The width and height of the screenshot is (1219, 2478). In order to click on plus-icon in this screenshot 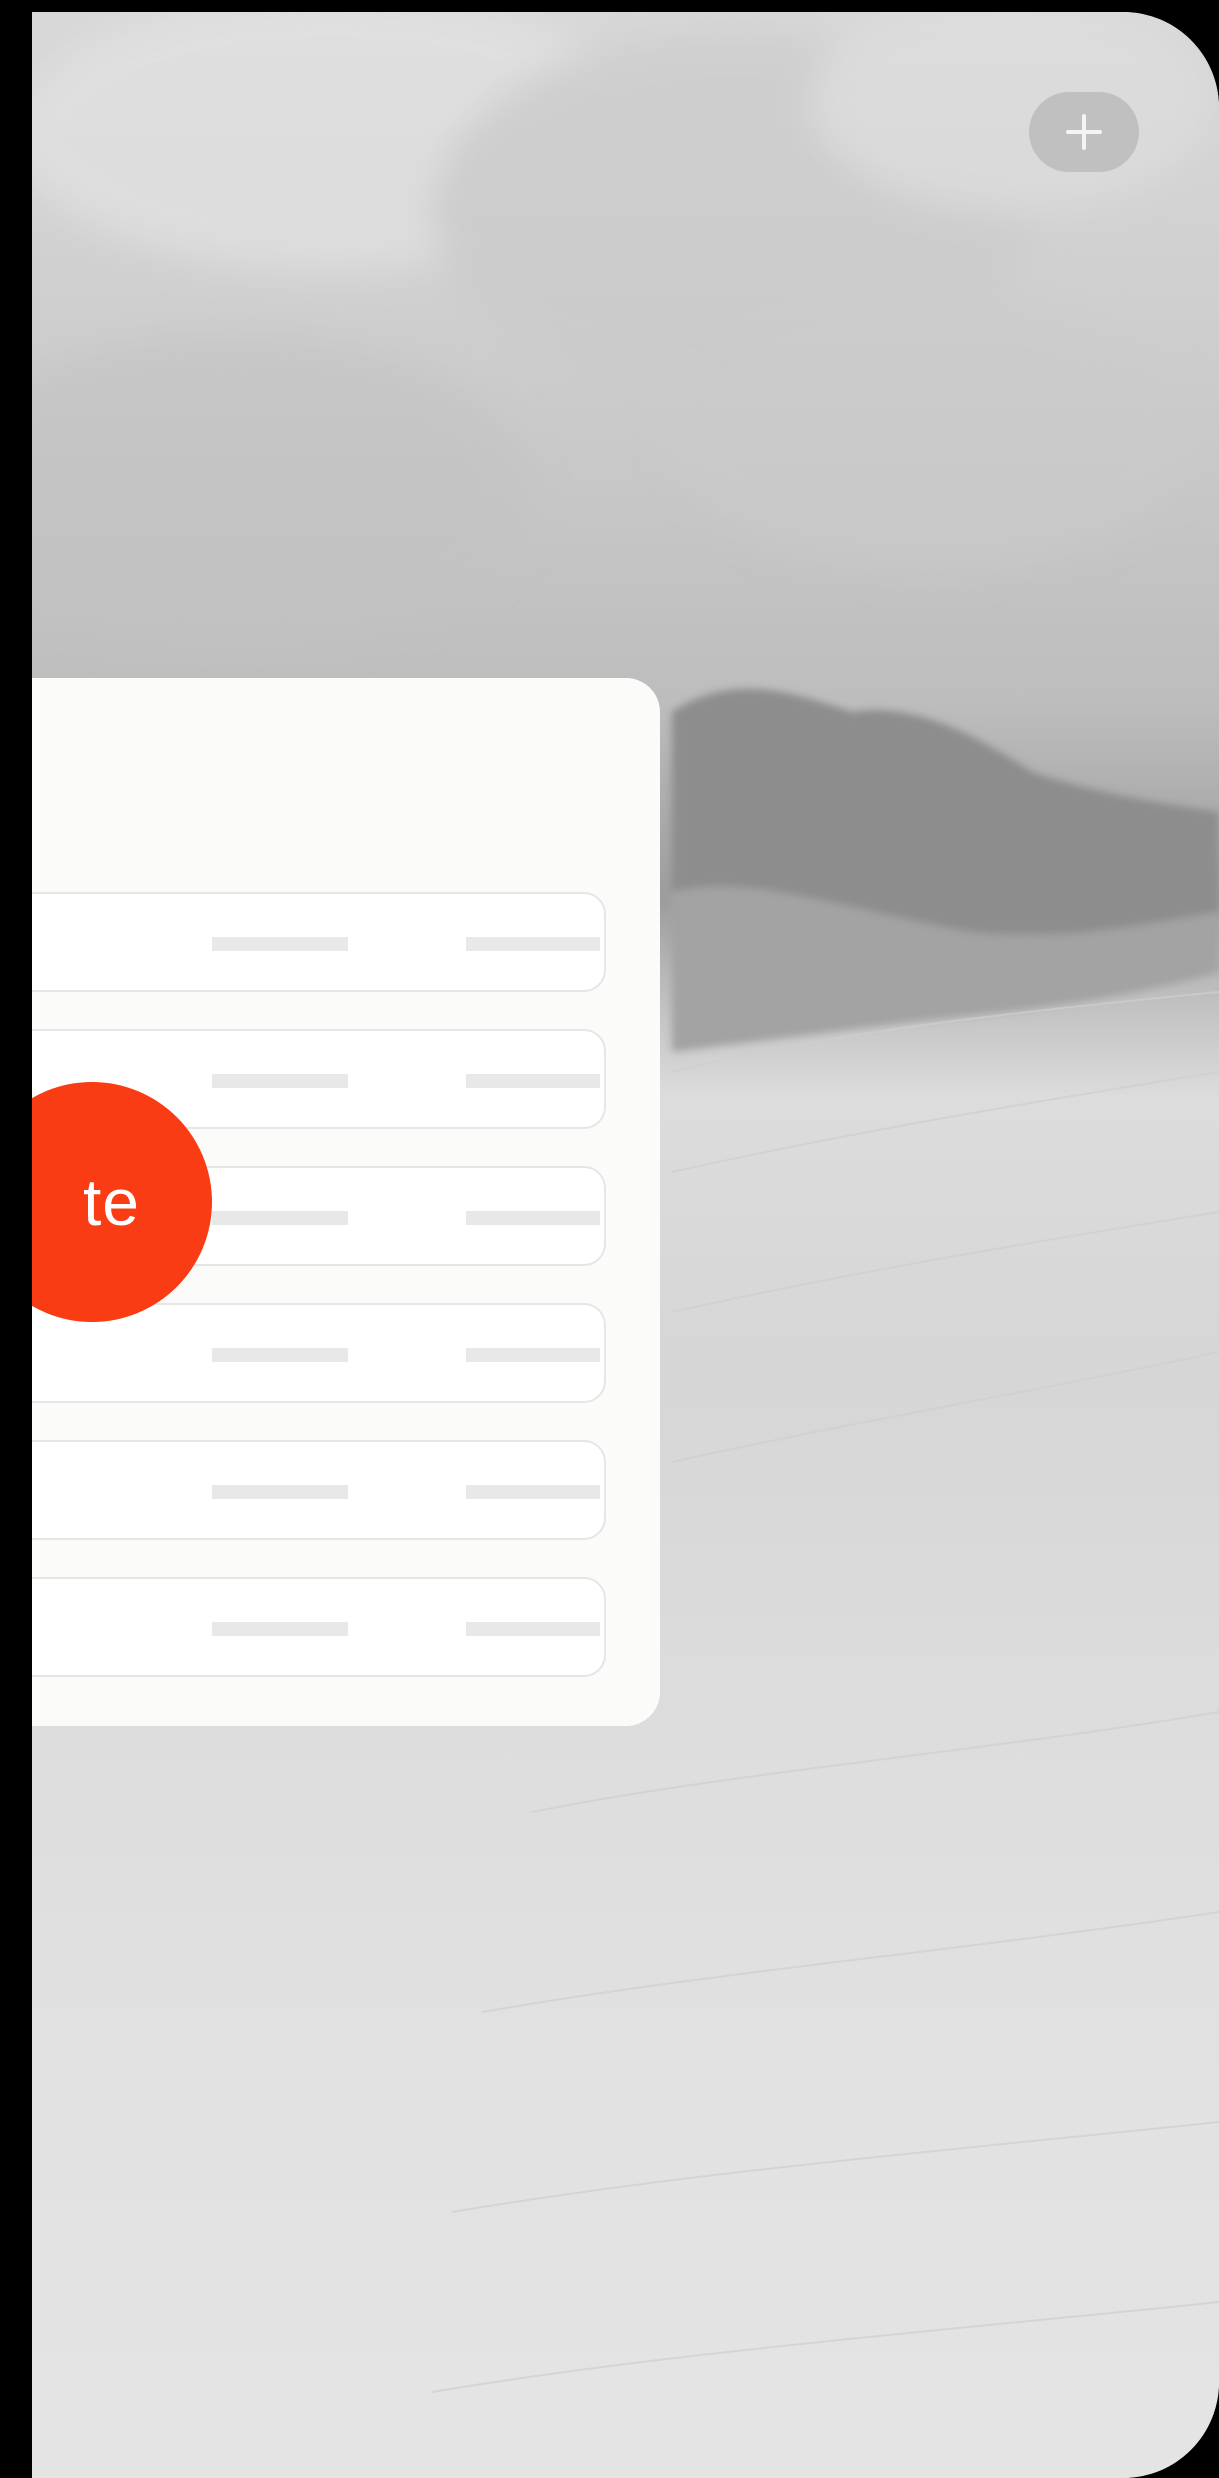, I will do `click(1084, 132)`.